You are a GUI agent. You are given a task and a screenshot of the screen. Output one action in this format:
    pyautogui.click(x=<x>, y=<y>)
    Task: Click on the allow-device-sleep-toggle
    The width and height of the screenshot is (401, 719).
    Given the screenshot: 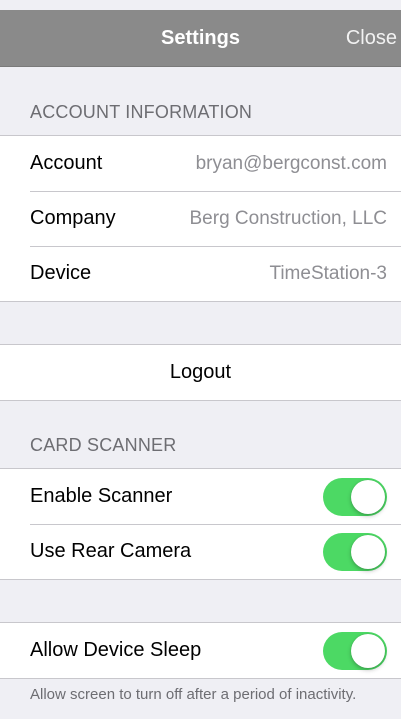 What is the action you would take?
    pyautogui.click(x=355, y=650)
    